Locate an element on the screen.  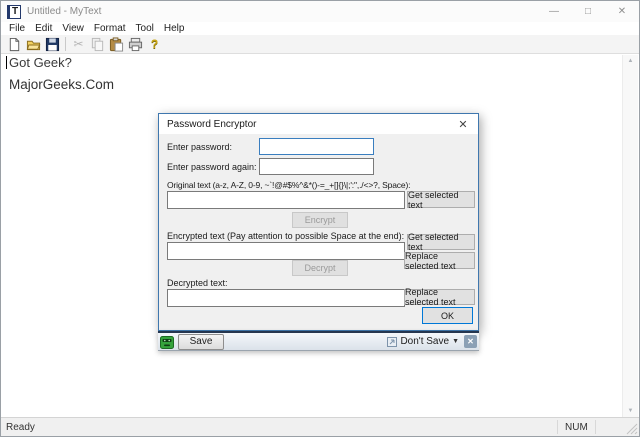
text-caret is located at coordinates (6, 62).